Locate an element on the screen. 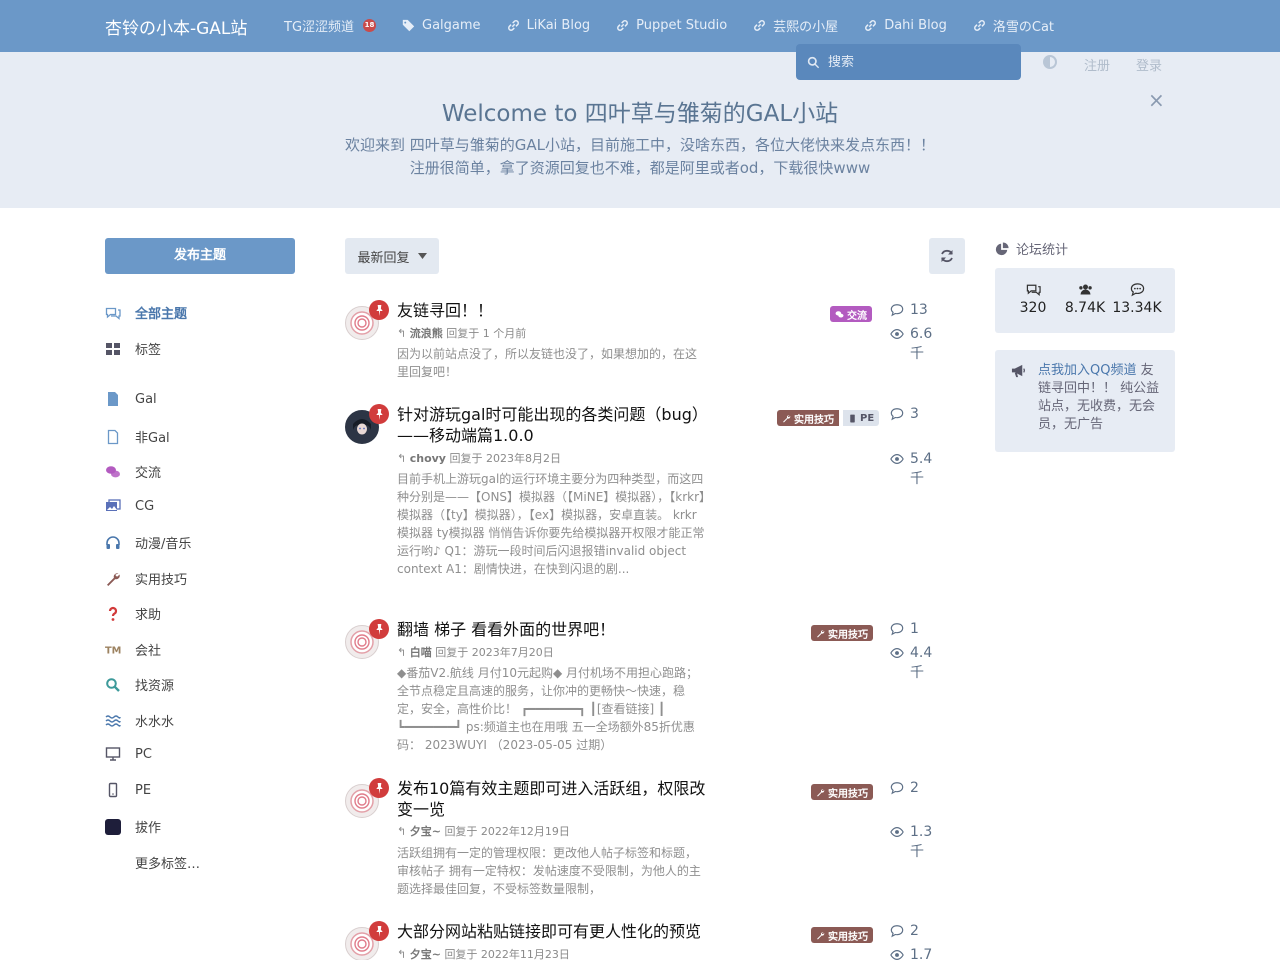 This screenshot has width=1280, height=960. sort-dropdown: 最新回复 is located at coordinates (392, 256).